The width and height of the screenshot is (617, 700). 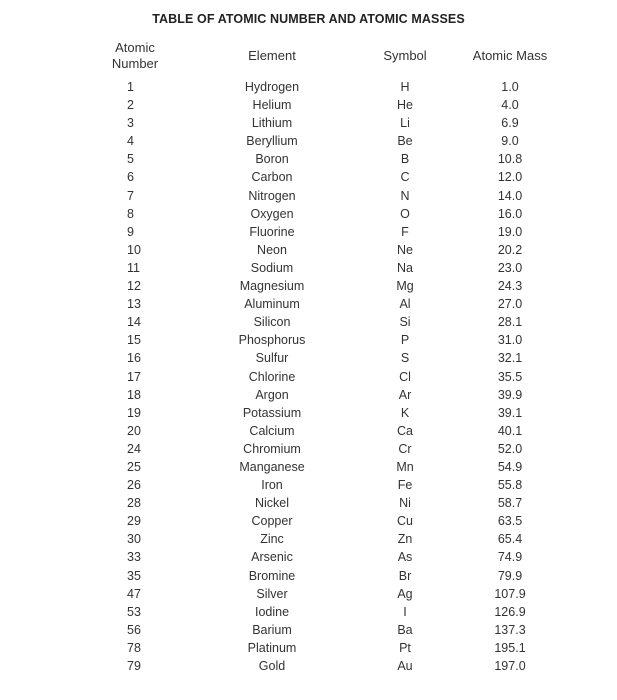 I want to click on table-title: TABLE OF ATOMIC NUMBER AND ATOMIC MASSES, so click(x=308, y=19).